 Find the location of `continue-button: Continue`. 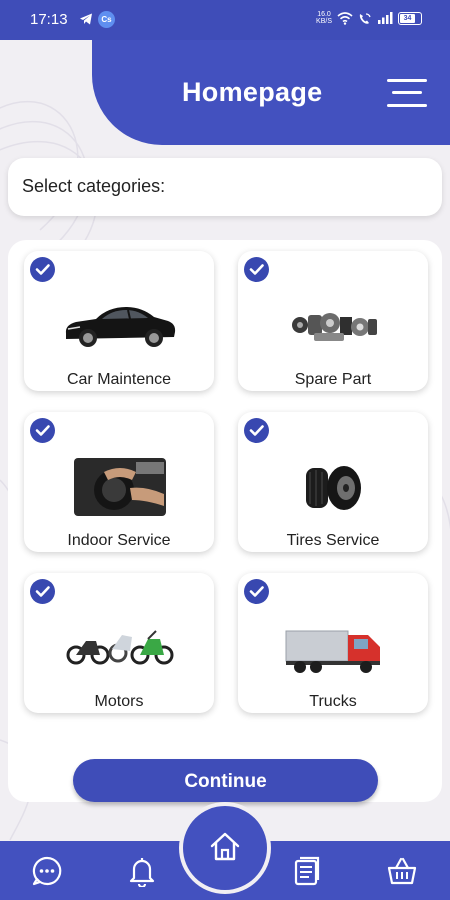

continue-button: Continue is located at coordinates (225, 780).